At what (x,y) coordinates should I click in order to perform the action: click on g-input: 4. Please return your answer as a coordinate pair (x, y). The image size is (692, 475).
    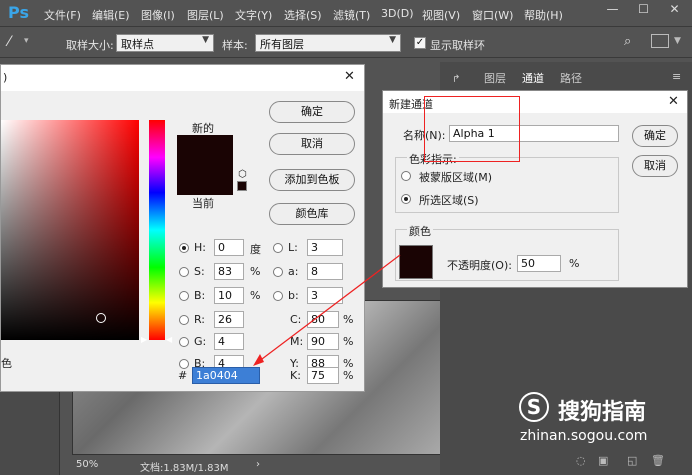
    Looking at the image, I should click on (229, 341).